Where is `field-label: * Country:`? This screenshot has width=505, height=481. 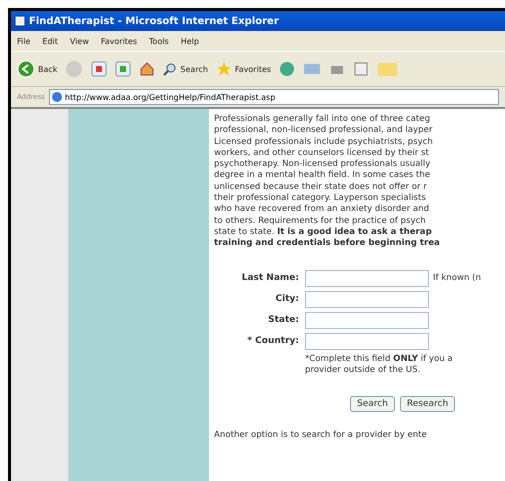
field-label: * Country: is located at coordinates (272, 341).